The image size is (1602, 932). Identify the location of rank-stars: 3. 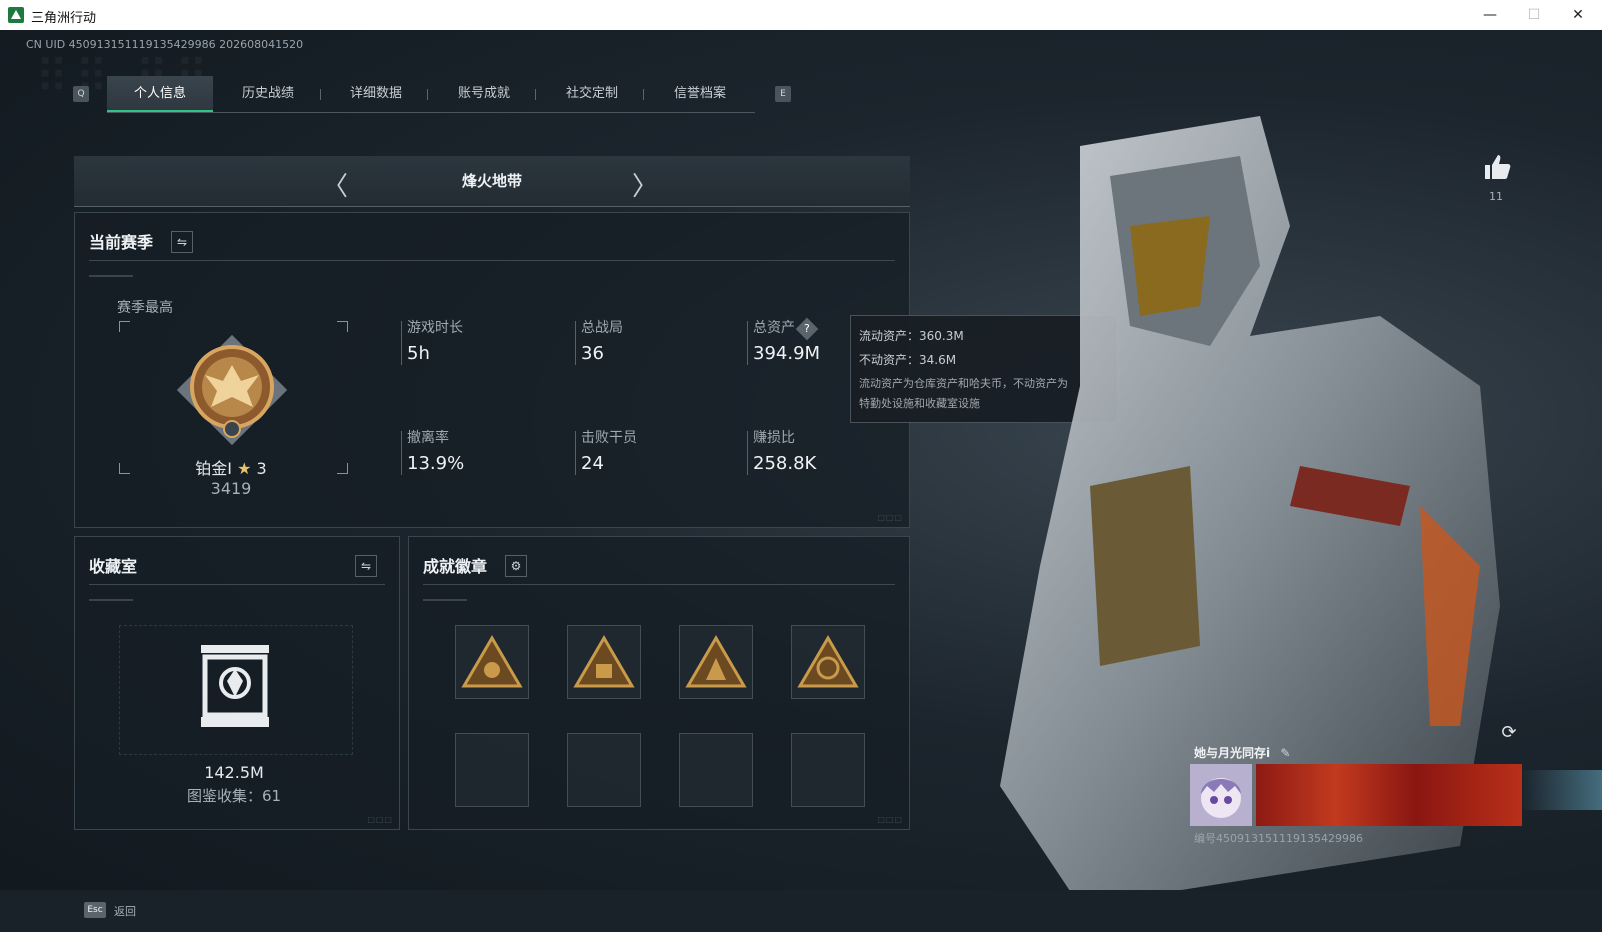
(261, 468).